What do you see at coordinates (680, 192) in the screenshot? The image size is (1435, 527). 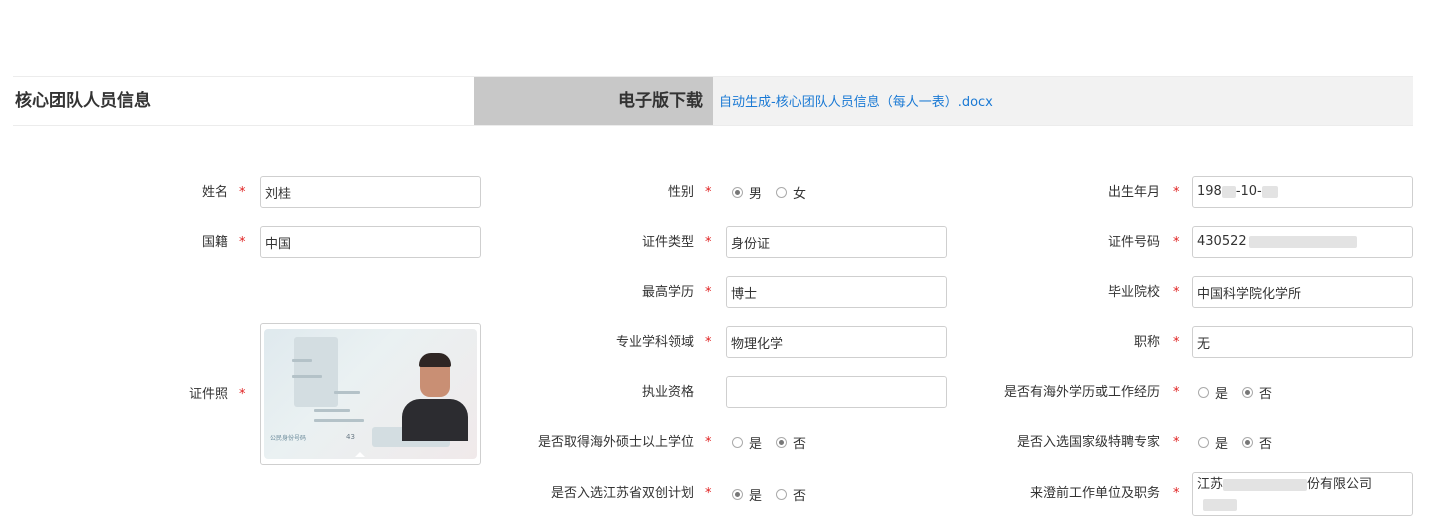 I see `gender-label: 性别` at bounding box center [680, 192].